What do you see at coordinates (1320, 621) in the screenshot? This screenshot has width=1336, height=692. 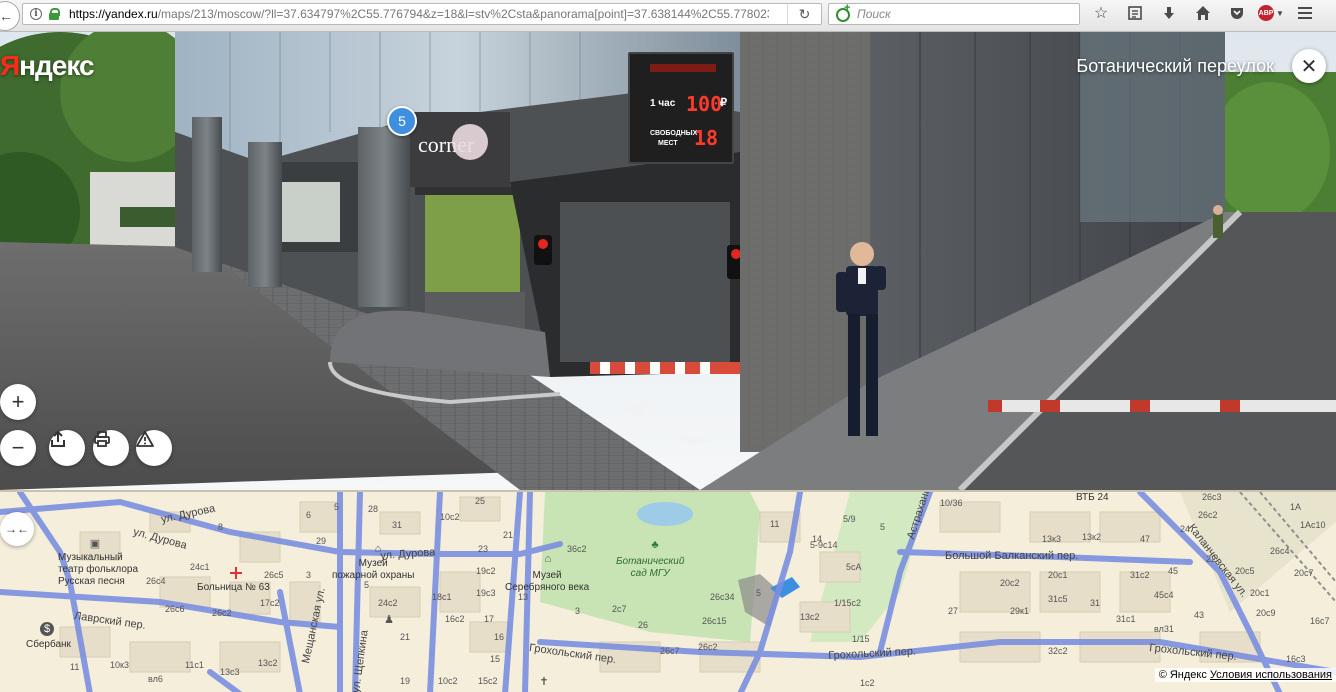 I see `house-number: 16с7` at bounding box center [1320, 621].